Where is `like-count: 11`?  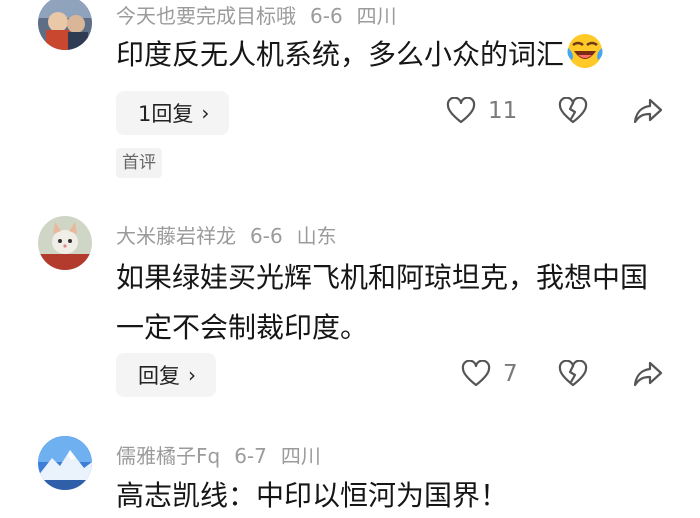 like-count: 11 is located at coordinates (503, 111).